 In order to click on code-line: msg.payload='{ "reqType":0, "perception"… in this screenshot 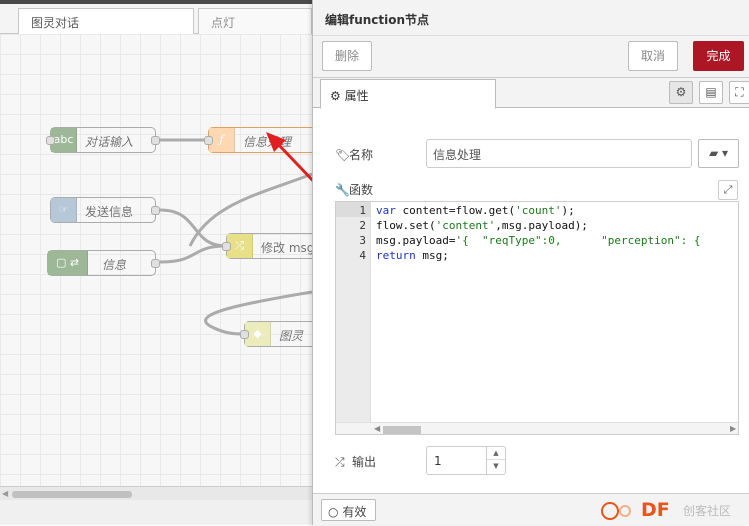, I will do `click(538, 240)`.